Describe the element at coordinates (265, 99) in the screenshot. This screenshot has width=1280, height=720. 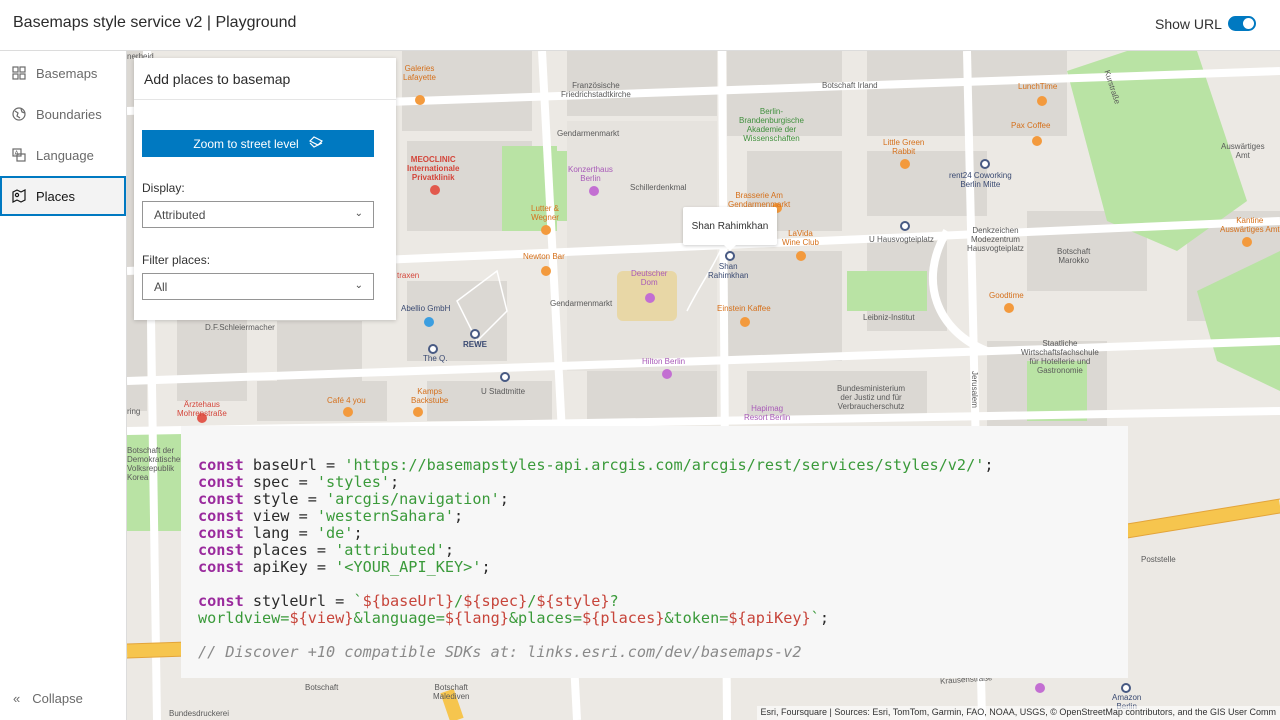
I see `panel-divider` at that location.